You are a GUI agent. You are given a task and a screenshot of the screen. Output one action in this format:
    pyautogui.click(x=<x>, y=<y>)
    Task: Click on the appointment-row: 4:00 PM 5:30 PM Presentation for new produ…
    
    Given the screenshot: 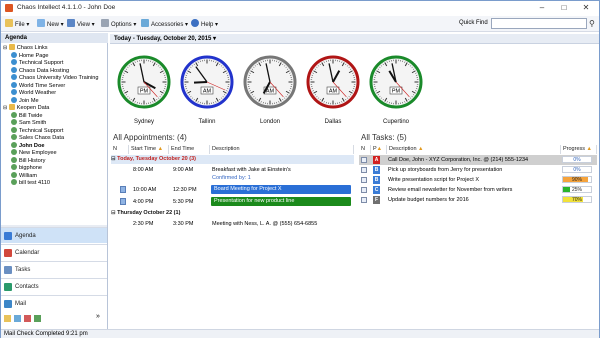 What is the action you would take?
    pyautogui.click(x=232, y=202)
    